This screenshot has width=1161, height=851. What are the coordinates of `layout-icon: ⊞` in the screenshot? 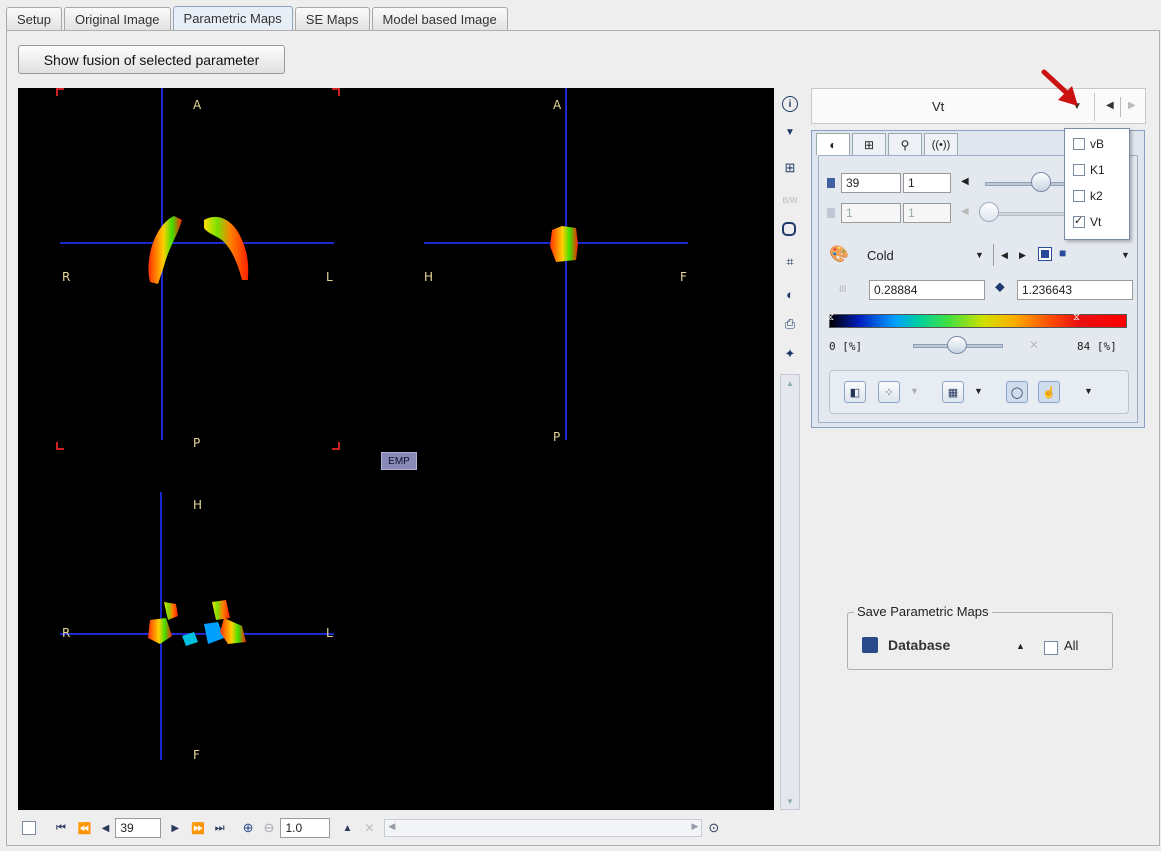 It's located at (790, 168).